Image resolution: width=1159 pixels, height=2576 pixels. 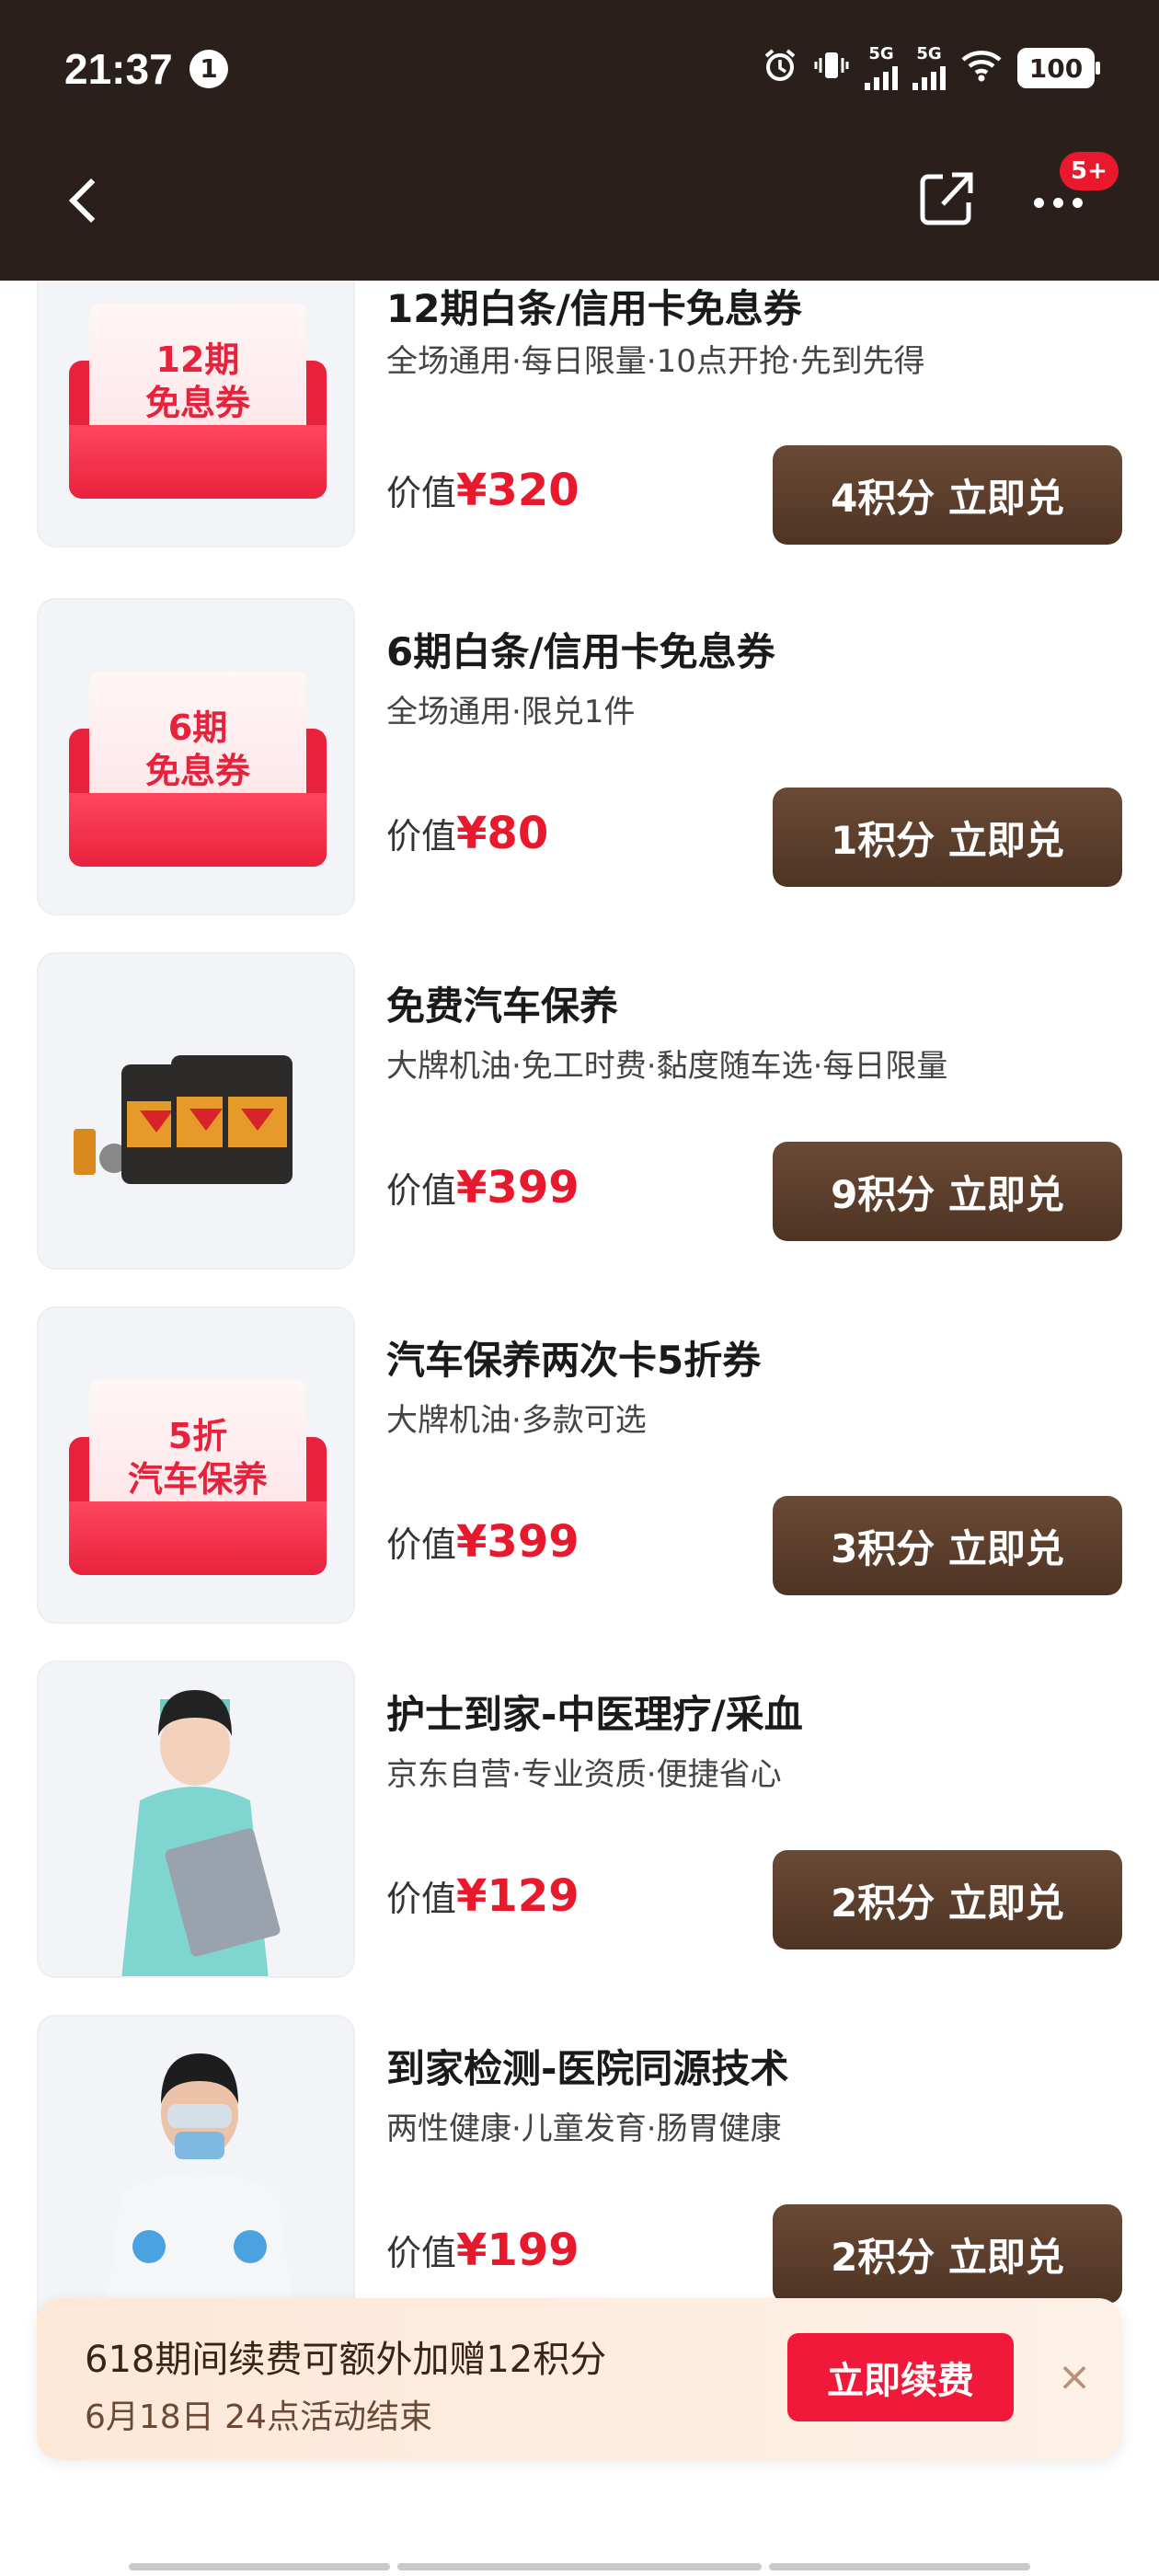 I want to click on art-line: 5折, so click(x=197, y=1435).